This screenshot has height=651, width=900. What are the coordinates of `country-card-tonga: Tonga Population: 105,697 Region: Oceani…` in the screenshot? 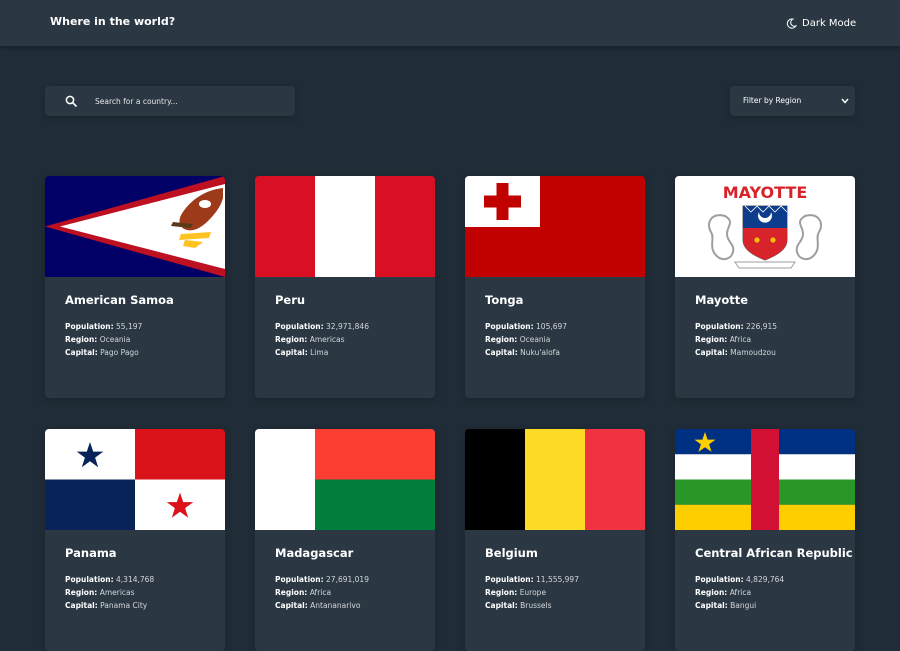 It's located at (555, 287).